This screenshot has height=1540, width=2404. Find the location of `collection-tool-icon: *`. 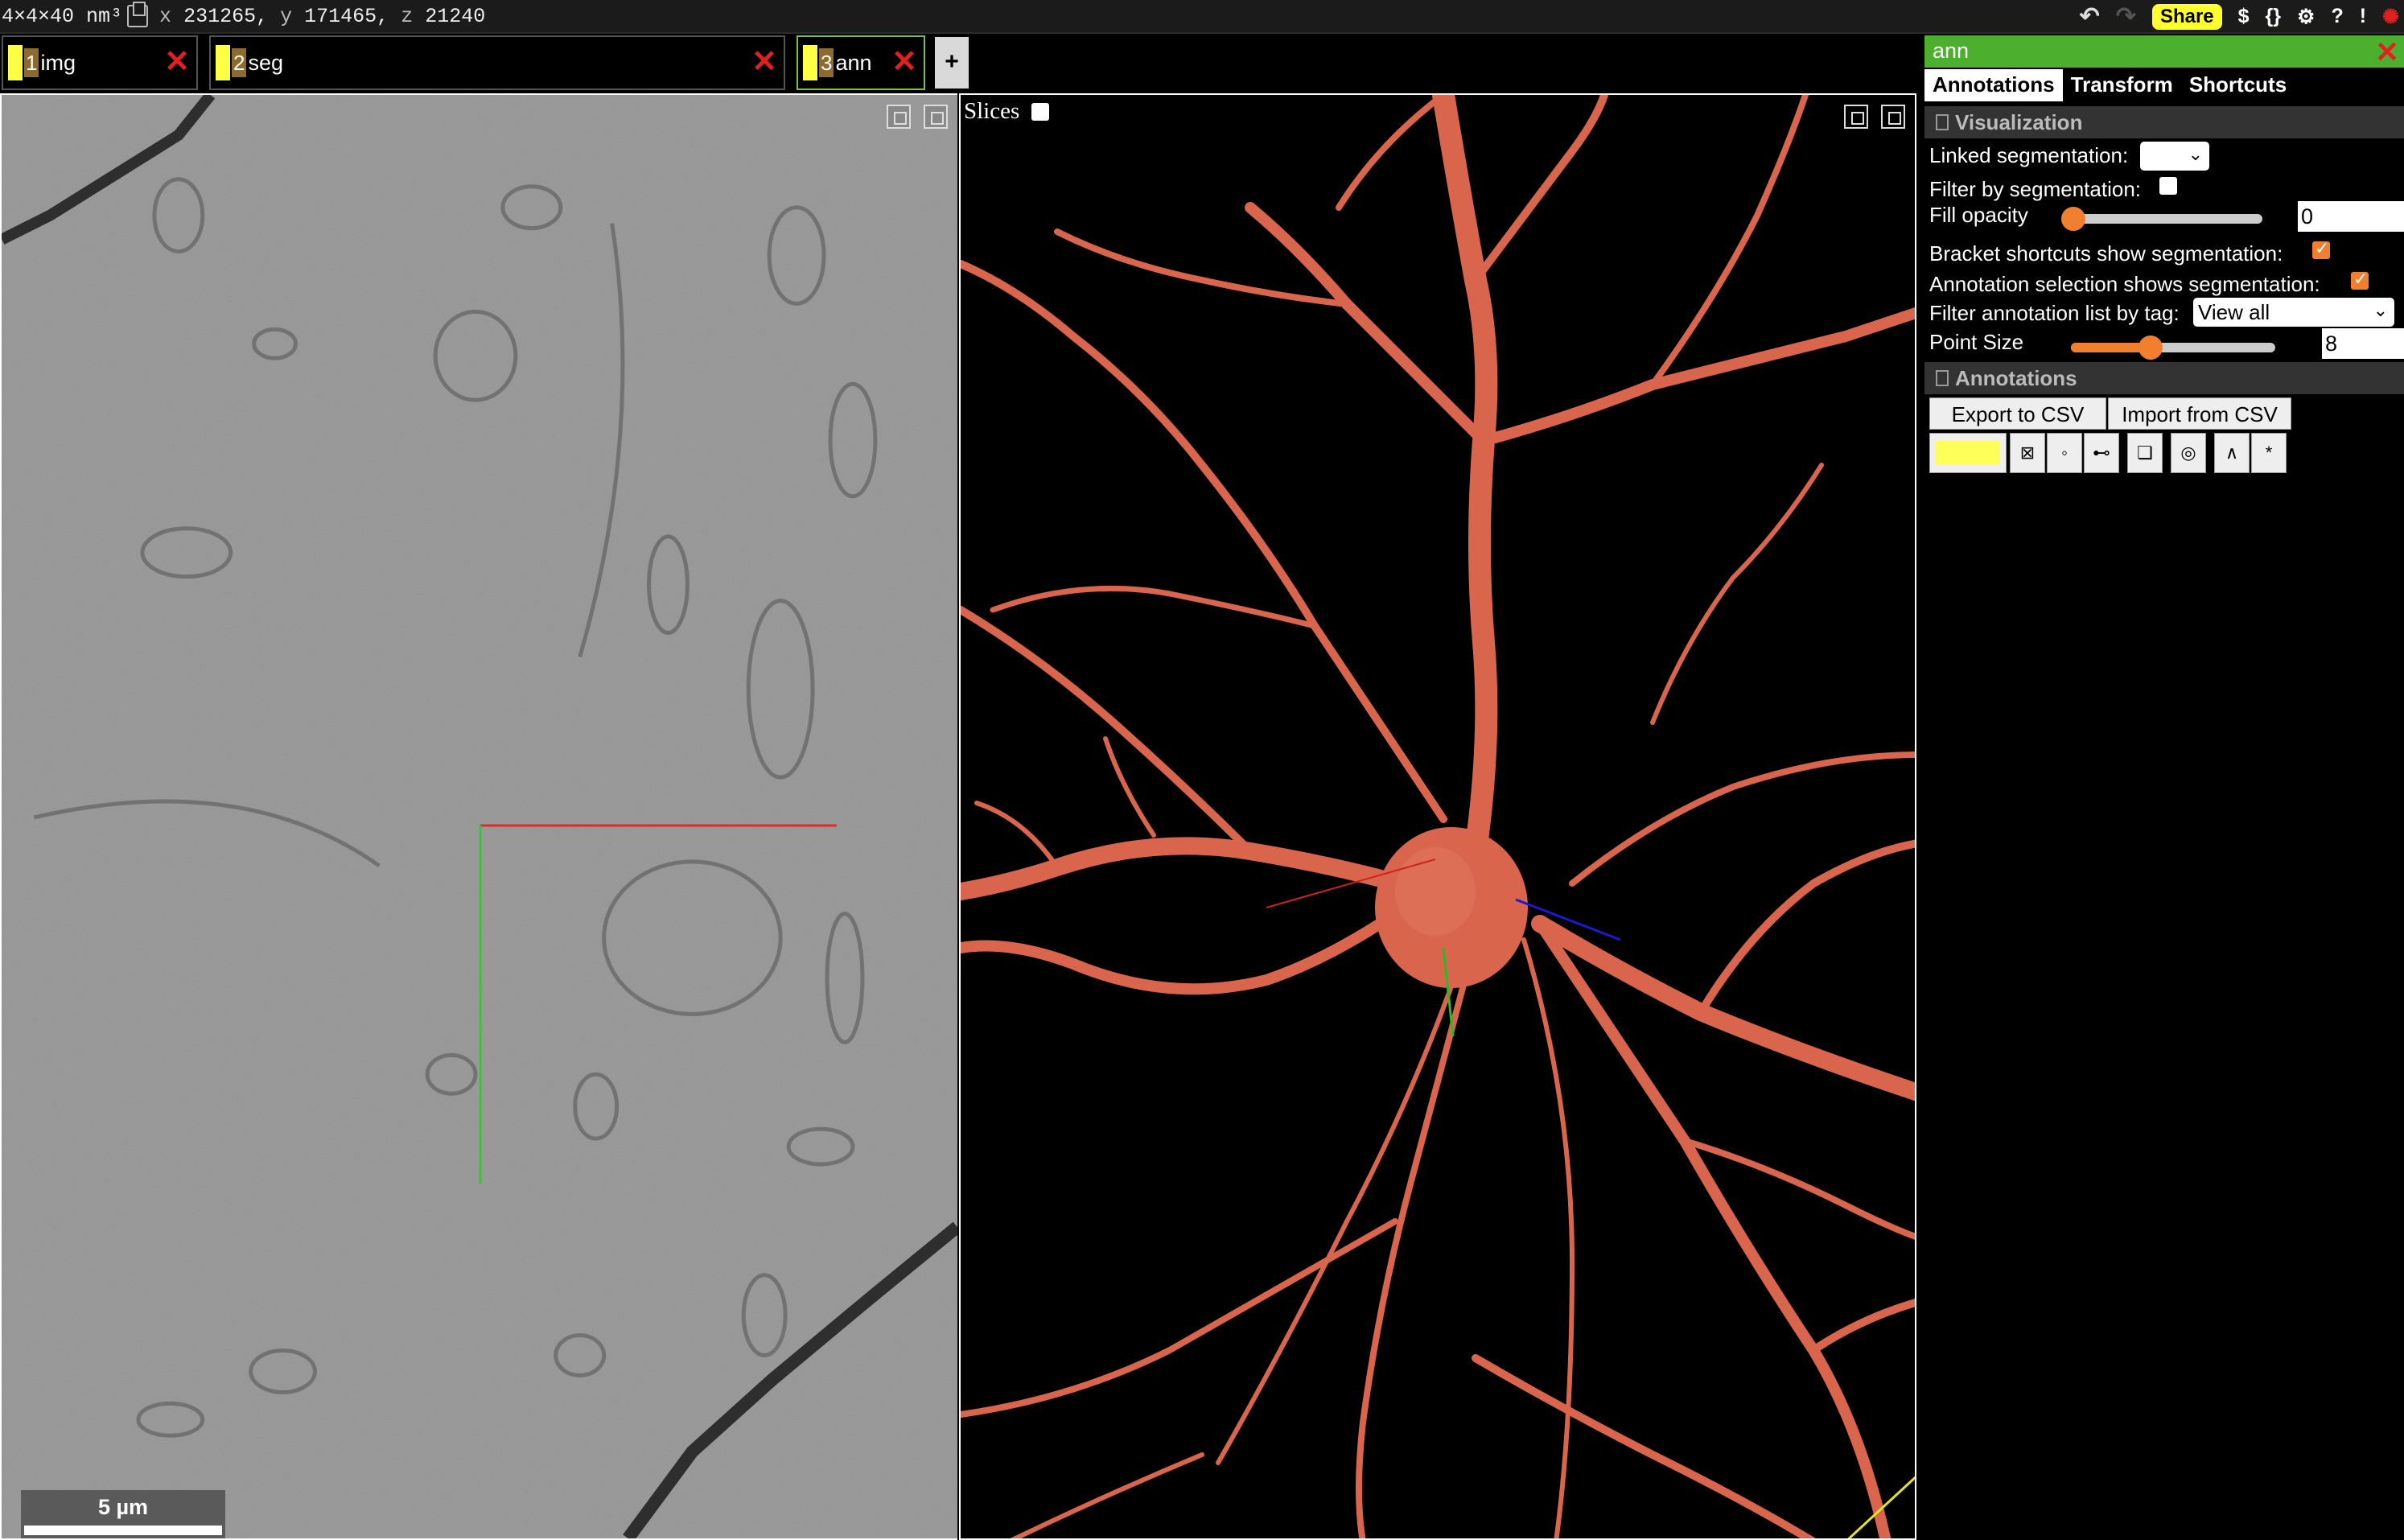

collection-tool-icon: * is located at coordinates (2269, 453).